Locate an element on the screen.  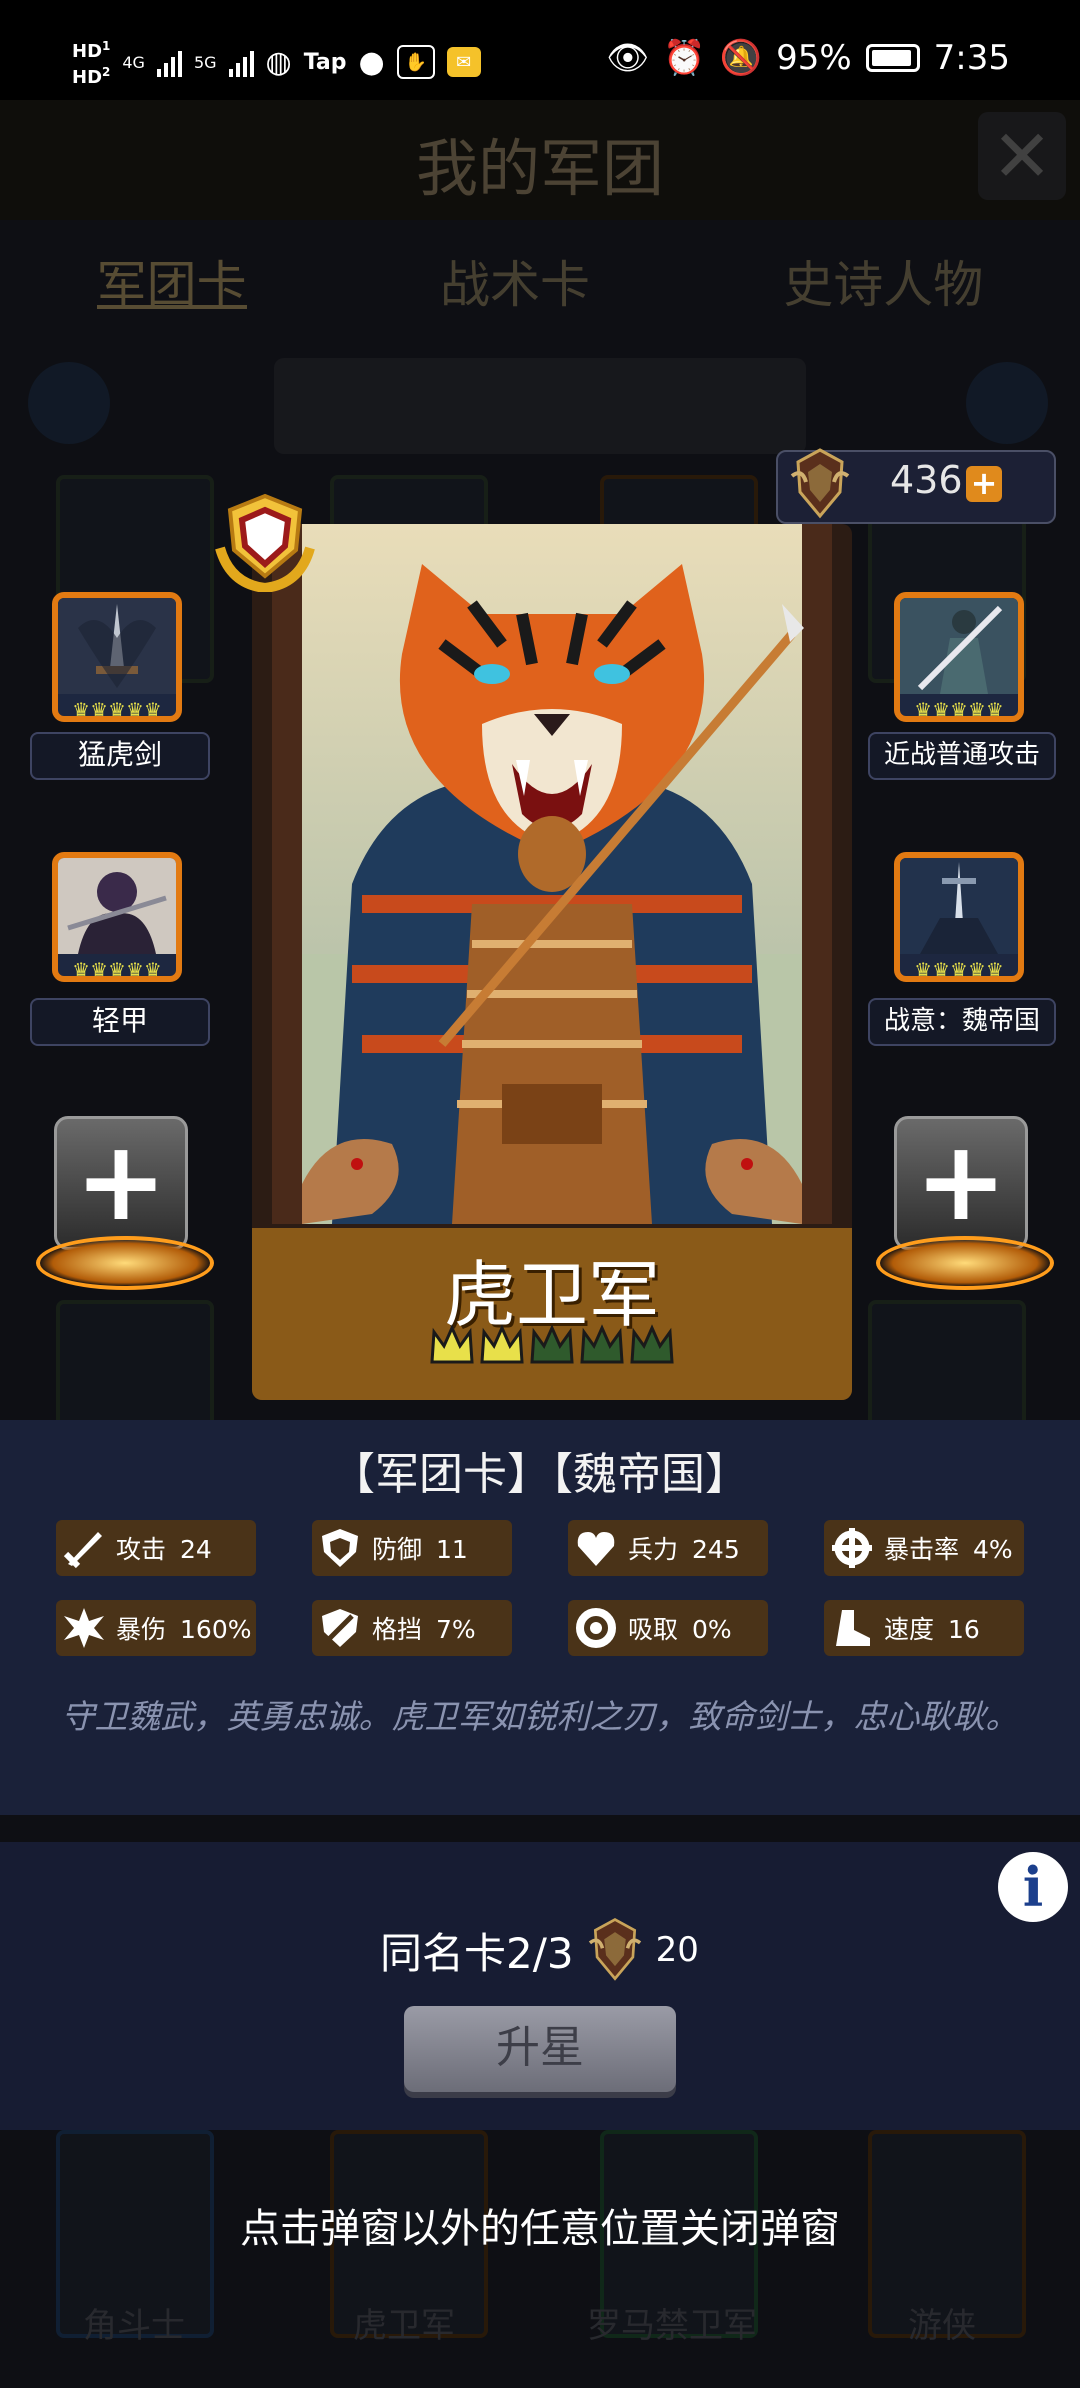
equipment-slot-weapon: ♛♛♛♛♛ is located at coordinates (117, 657).